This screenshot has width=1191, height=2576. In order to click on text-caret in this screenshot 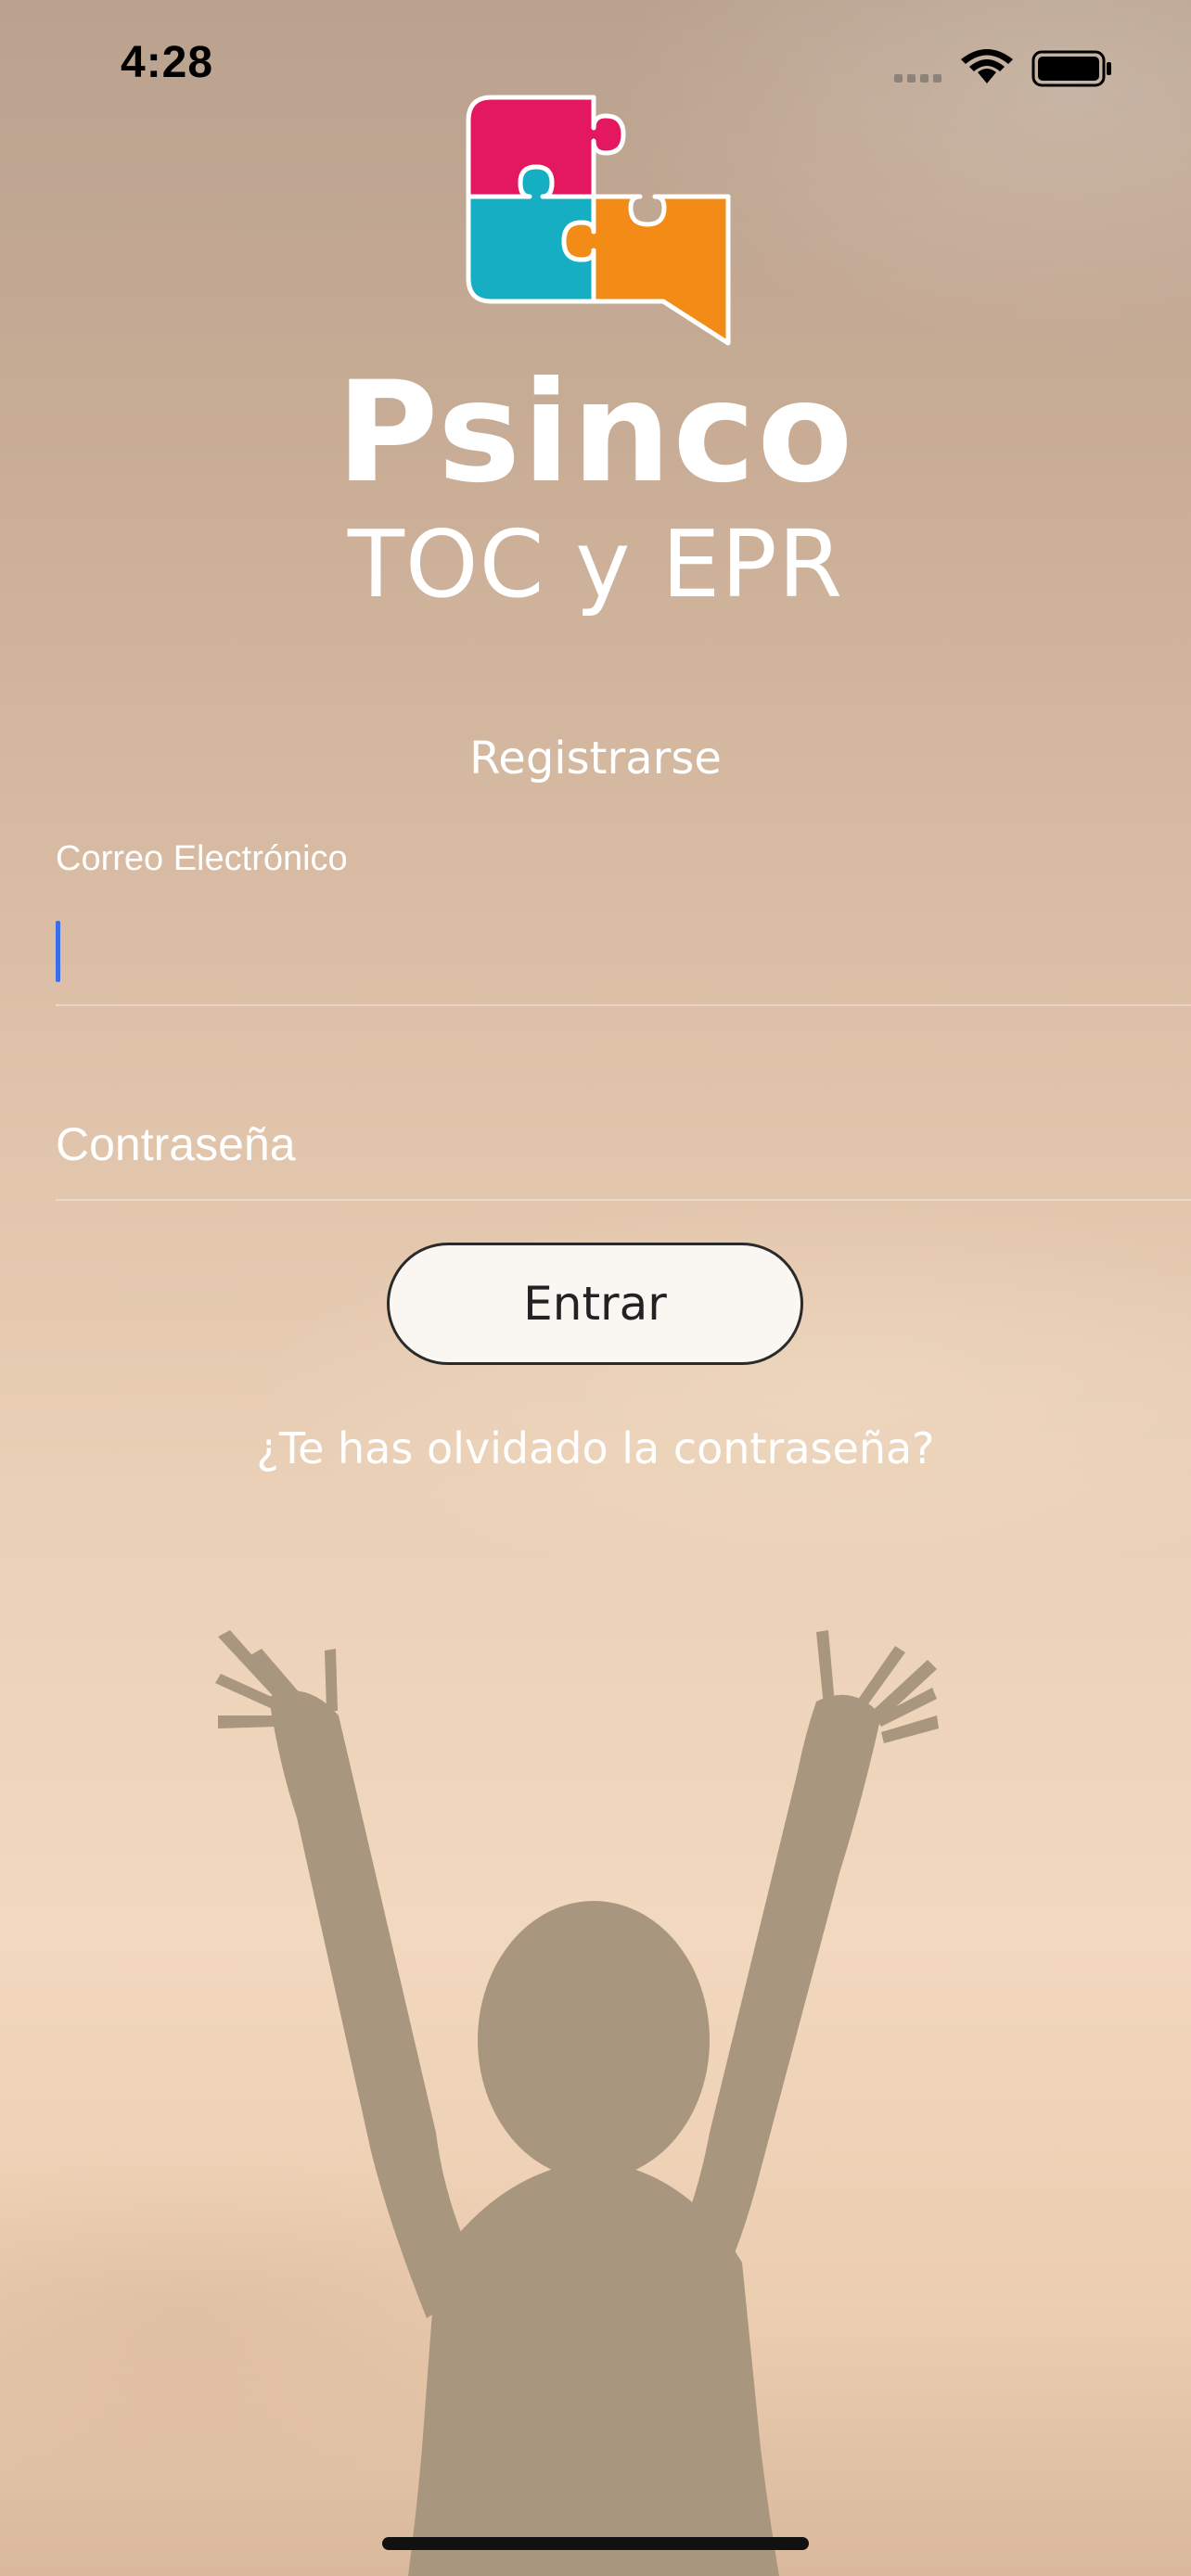, I will do `click(58, 951)`.